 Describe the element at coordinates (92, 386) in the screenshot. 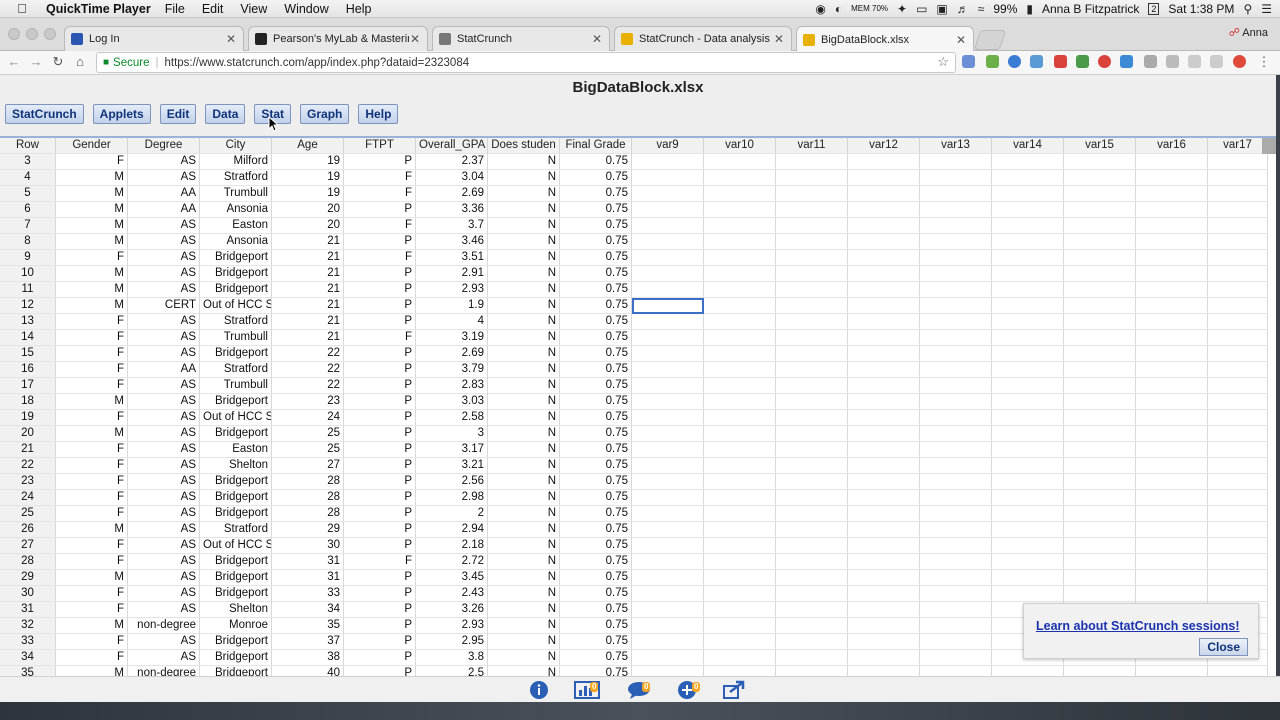

I see `cell-gender: F` at that location.